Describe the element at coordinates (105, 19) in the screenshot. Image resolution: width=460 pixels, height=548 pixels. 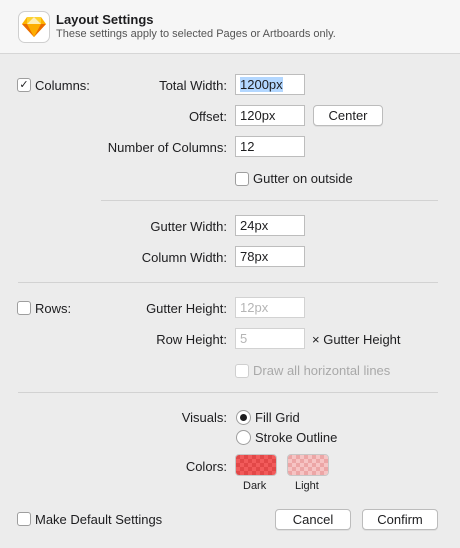
I see `dialog-title: Layout Settings` at that location.